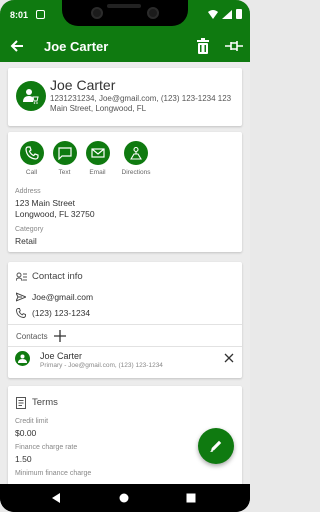 This screenshot has width=320, height=512. I want to click on status-time: 8:01, so click(19, 15).